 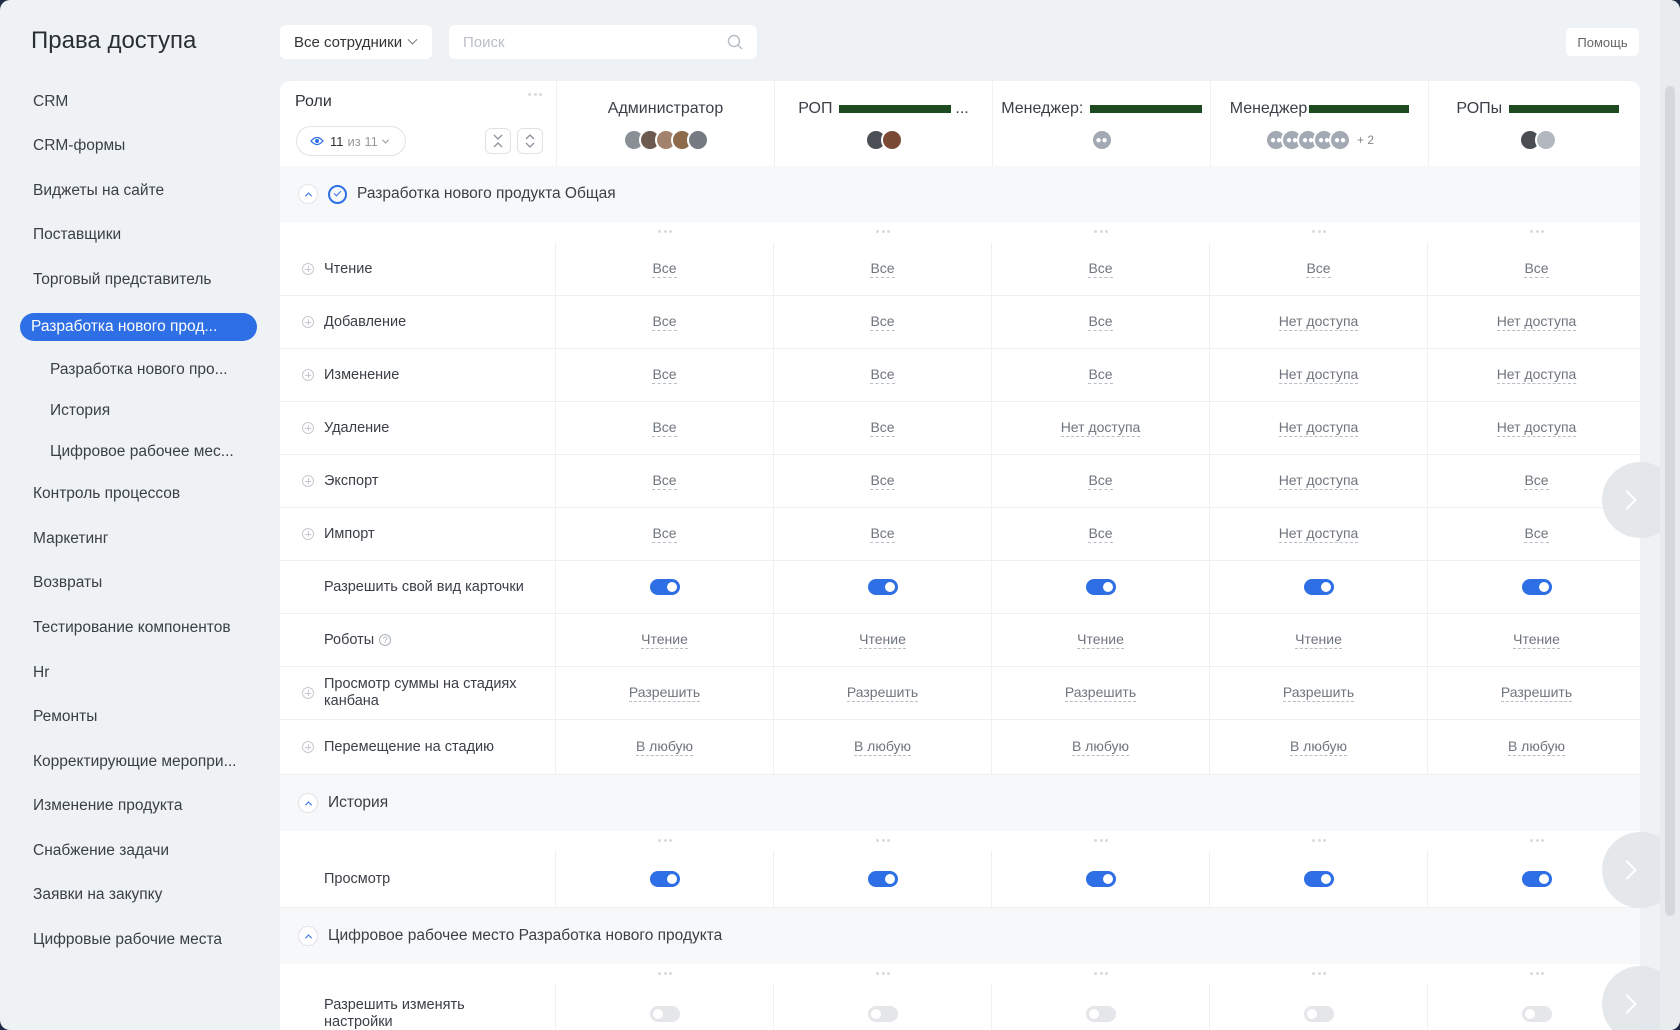 What do you see at coordinates (70, 539) in the screenshot?
I see `sidebar-item-marketing: Маркетинг` at bounding box center [70, 539].